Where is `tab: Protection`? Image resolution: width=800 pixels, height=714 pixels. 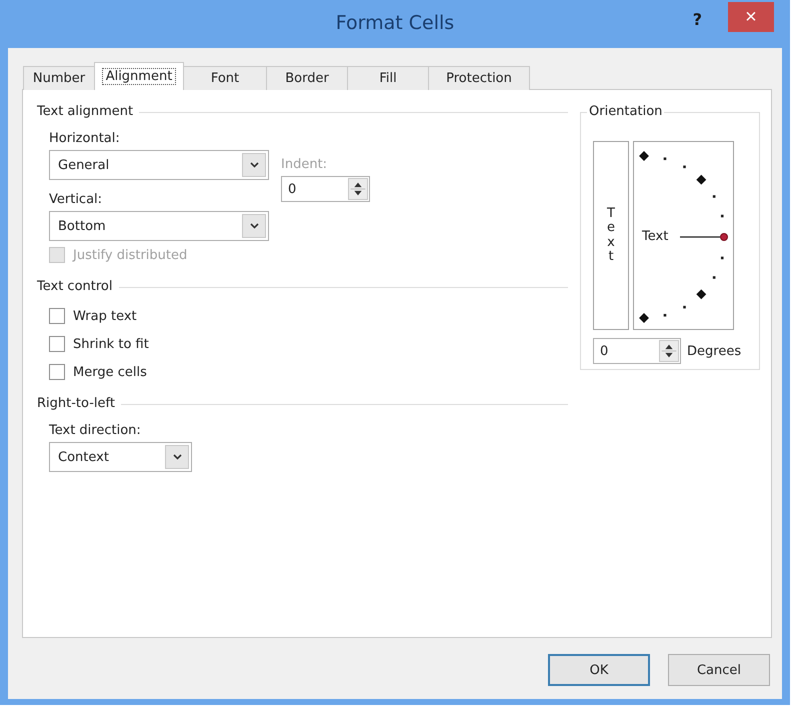 tab: Protection is located at coordinates (479, 78).